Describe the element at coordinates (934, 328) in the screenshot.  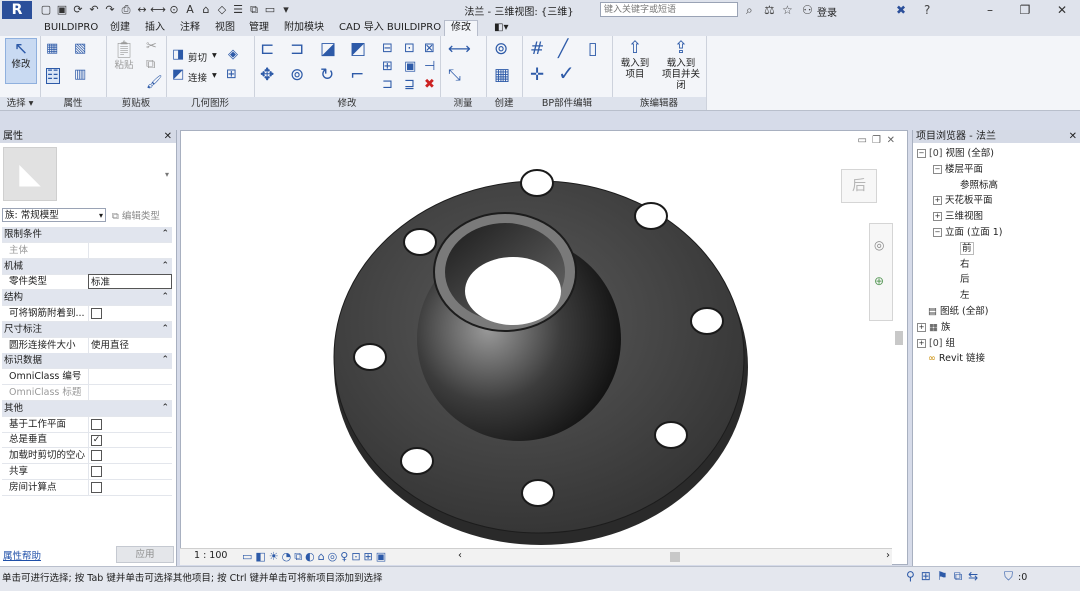
I see `browser-node: + ▦ 族` at that location.